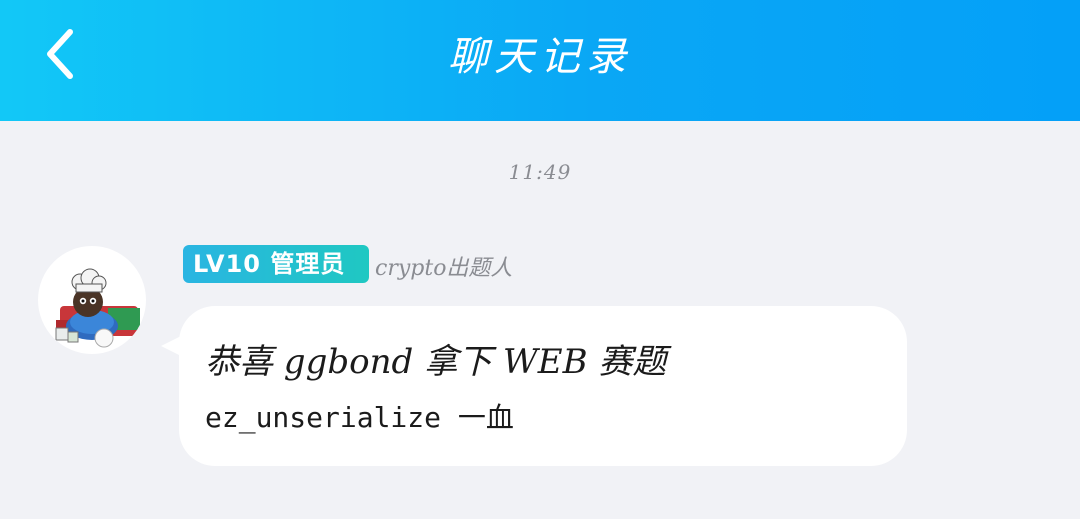  Describe the element at coordinates (97, 308) in the screenshot. I see `chef-avatar-icon` at that location.